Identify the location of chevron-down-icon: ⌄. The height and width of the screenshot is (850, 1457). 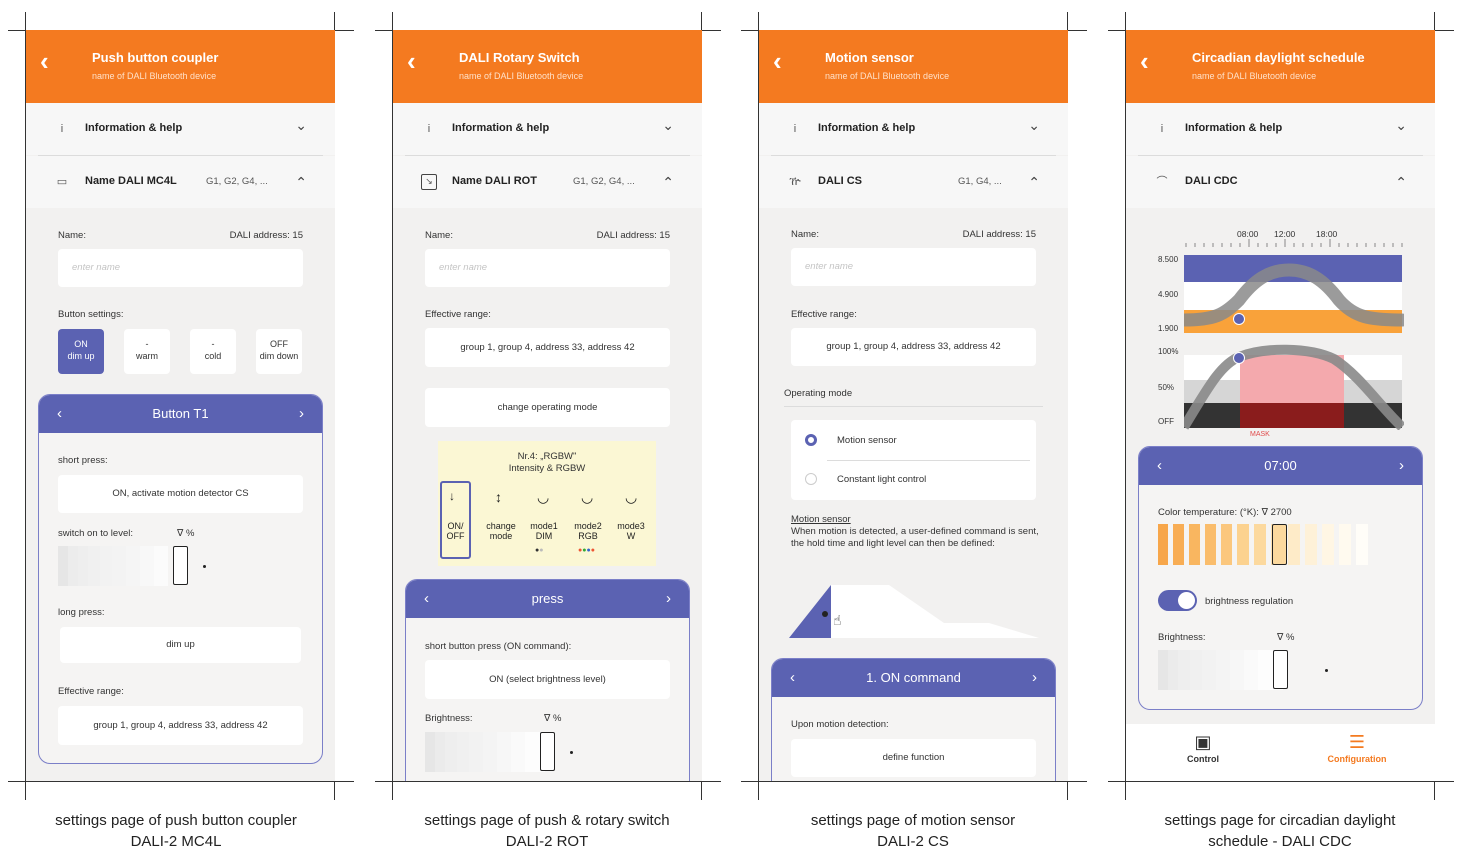
(301, 125).